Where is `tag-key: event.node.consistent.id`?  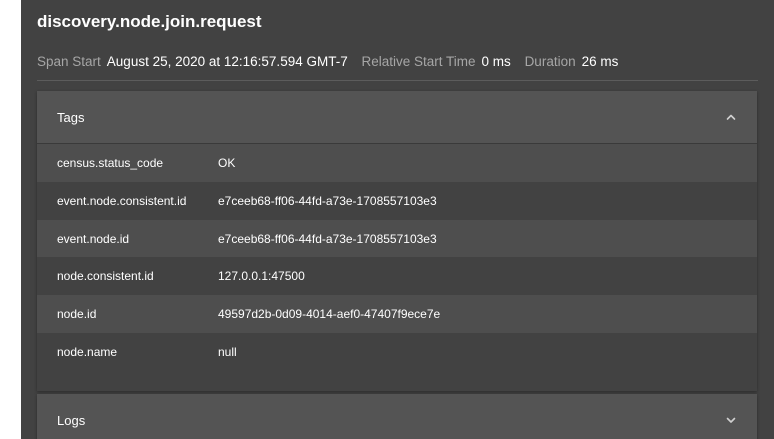 tag-key: event.node.consistent.id is located at coordinates (122, 200).